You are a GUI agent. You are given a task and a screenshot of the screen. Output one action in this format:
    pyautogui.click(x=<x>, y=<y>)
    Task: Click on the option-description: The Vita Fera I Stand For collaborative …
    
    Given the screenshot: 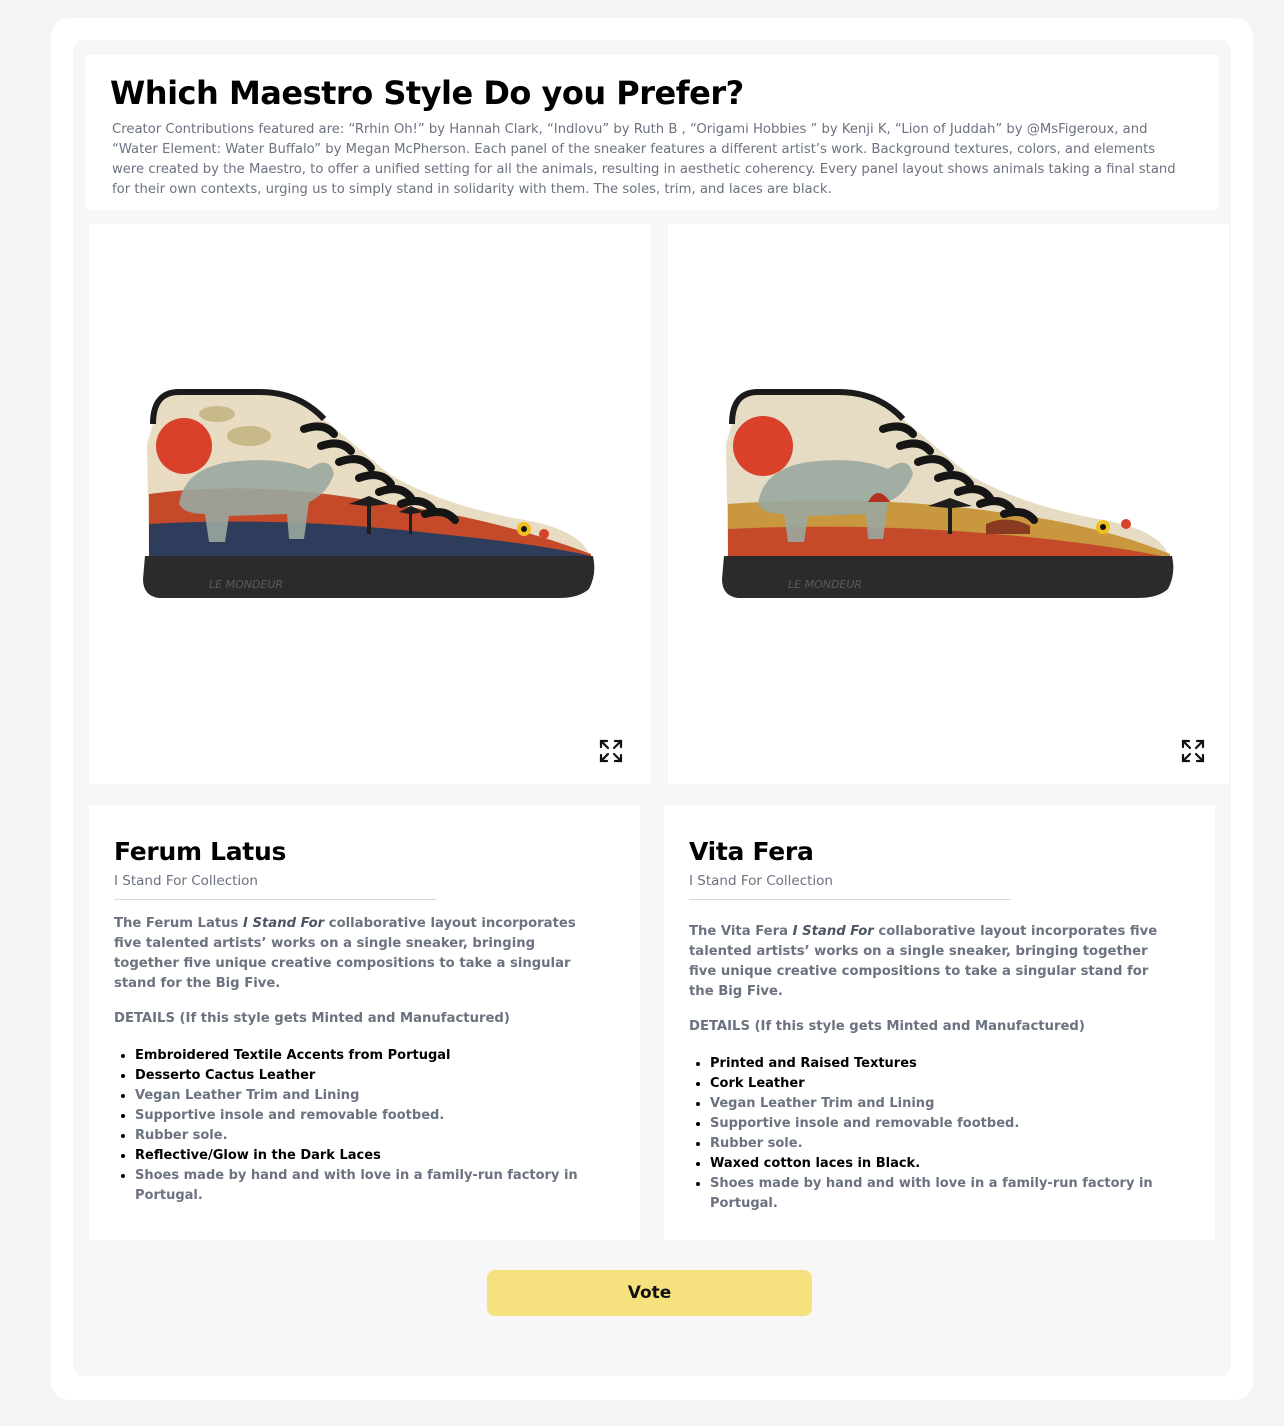 What is the action you would take?
    pyautogui.click(x=923, y=961)
    